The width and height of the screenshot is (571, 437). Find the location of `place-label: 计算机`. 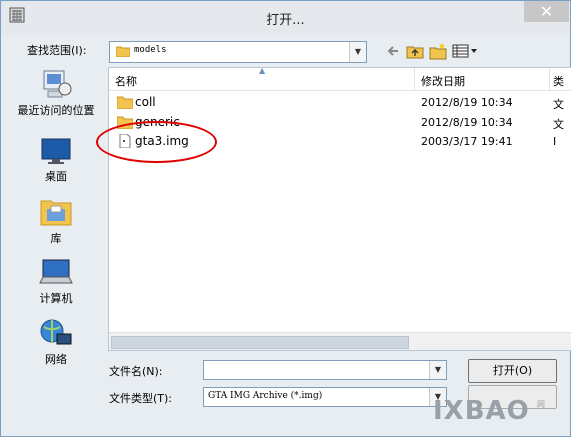

place-label: 计算机 is located at coordinates (56, 298).